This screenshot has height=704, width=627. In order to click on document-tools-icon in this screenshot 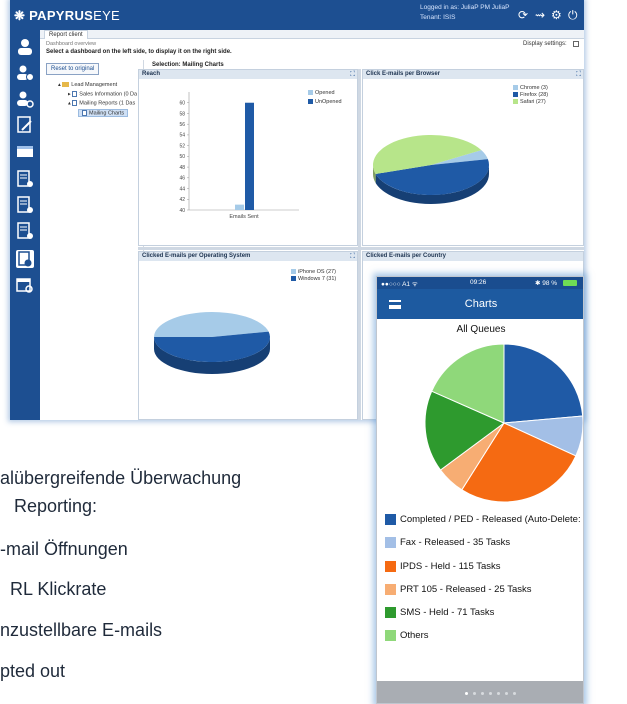, I will do `click(25, 231)`.